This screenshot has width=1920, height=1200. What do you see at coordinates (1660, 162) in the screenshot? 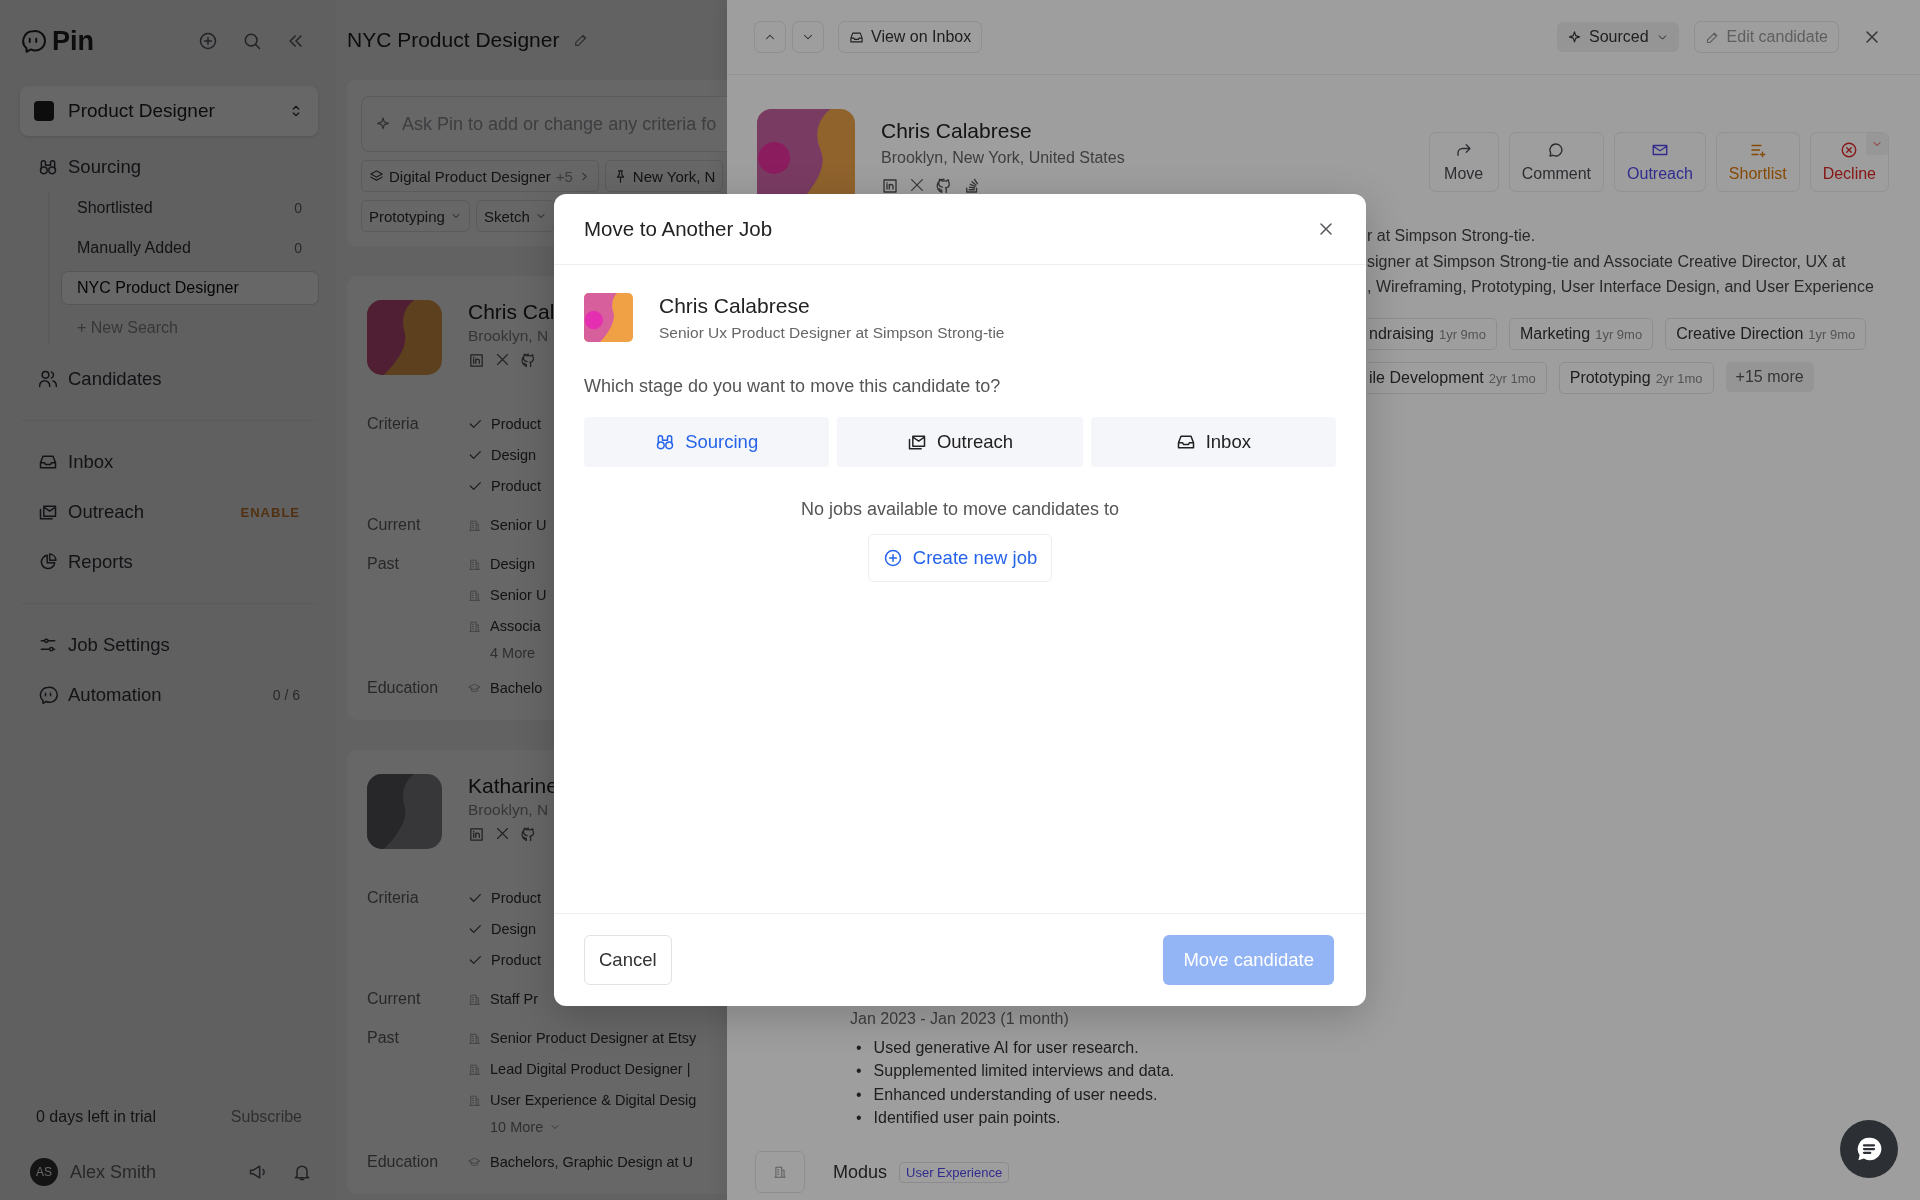
I see `action-button: Outreach` at bounding box center [1660, 162].